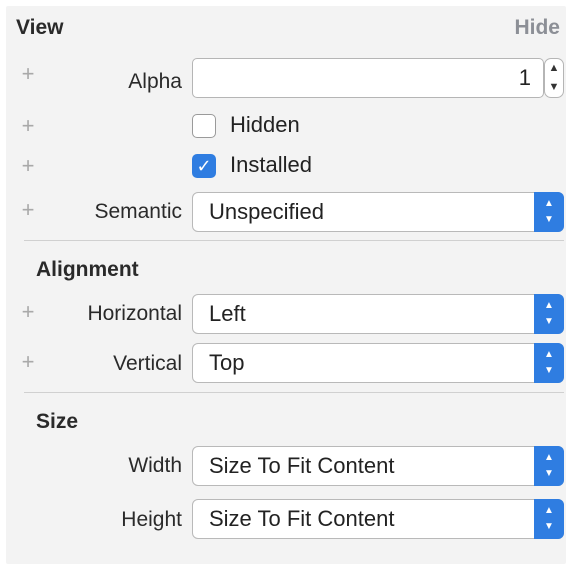 The width and height of the screenshot is (572, 570). What do you see at coordinates (302, 465) in the screenshot?
I see `width-value: Size To Fit Content` at bounding box center [302, 465].